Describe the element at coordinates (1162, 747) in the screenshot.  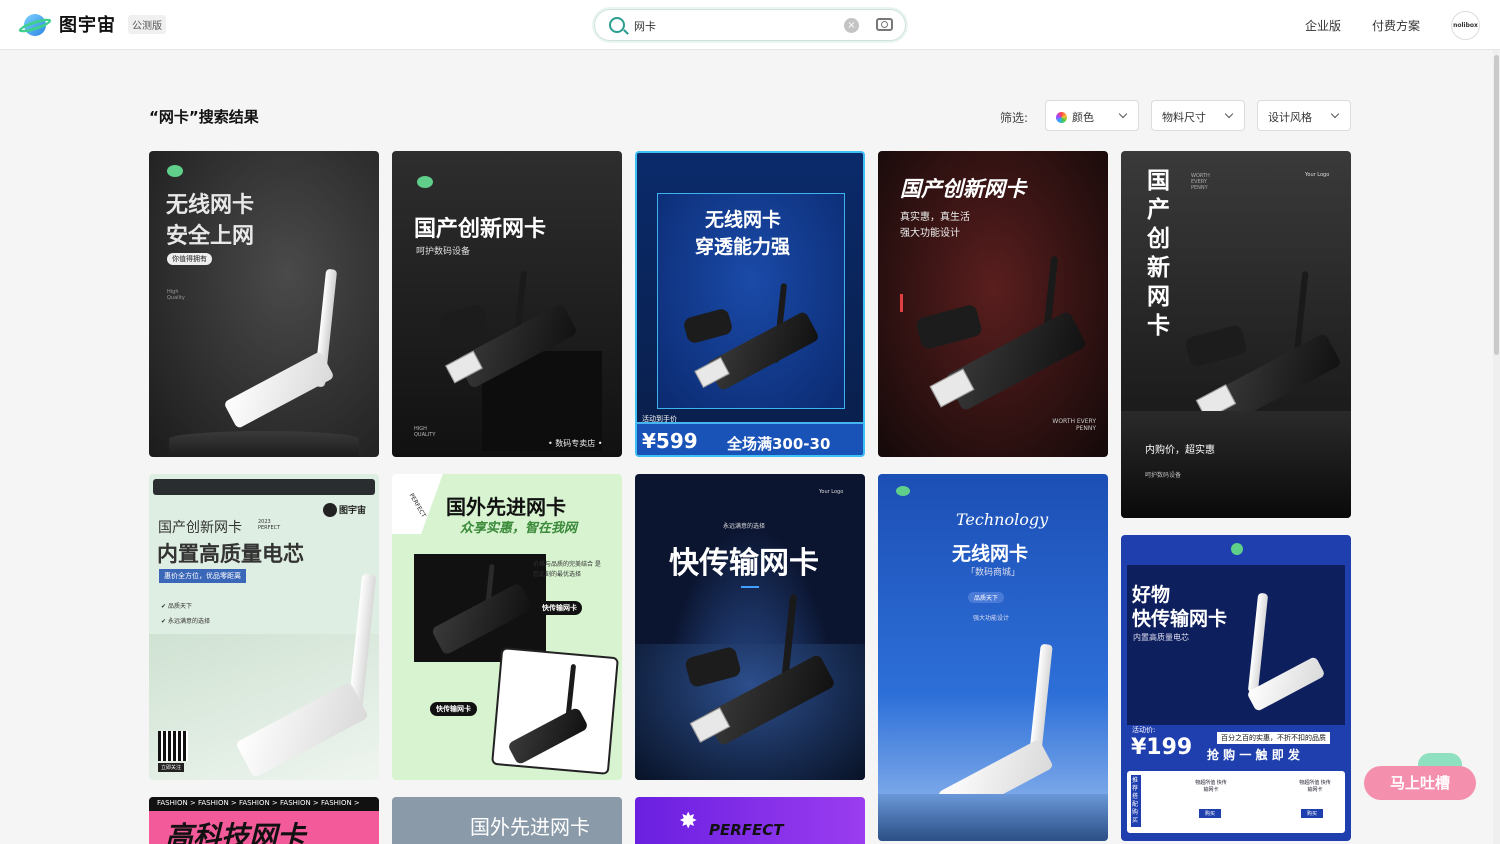
I see `price: ¥199` at that location.